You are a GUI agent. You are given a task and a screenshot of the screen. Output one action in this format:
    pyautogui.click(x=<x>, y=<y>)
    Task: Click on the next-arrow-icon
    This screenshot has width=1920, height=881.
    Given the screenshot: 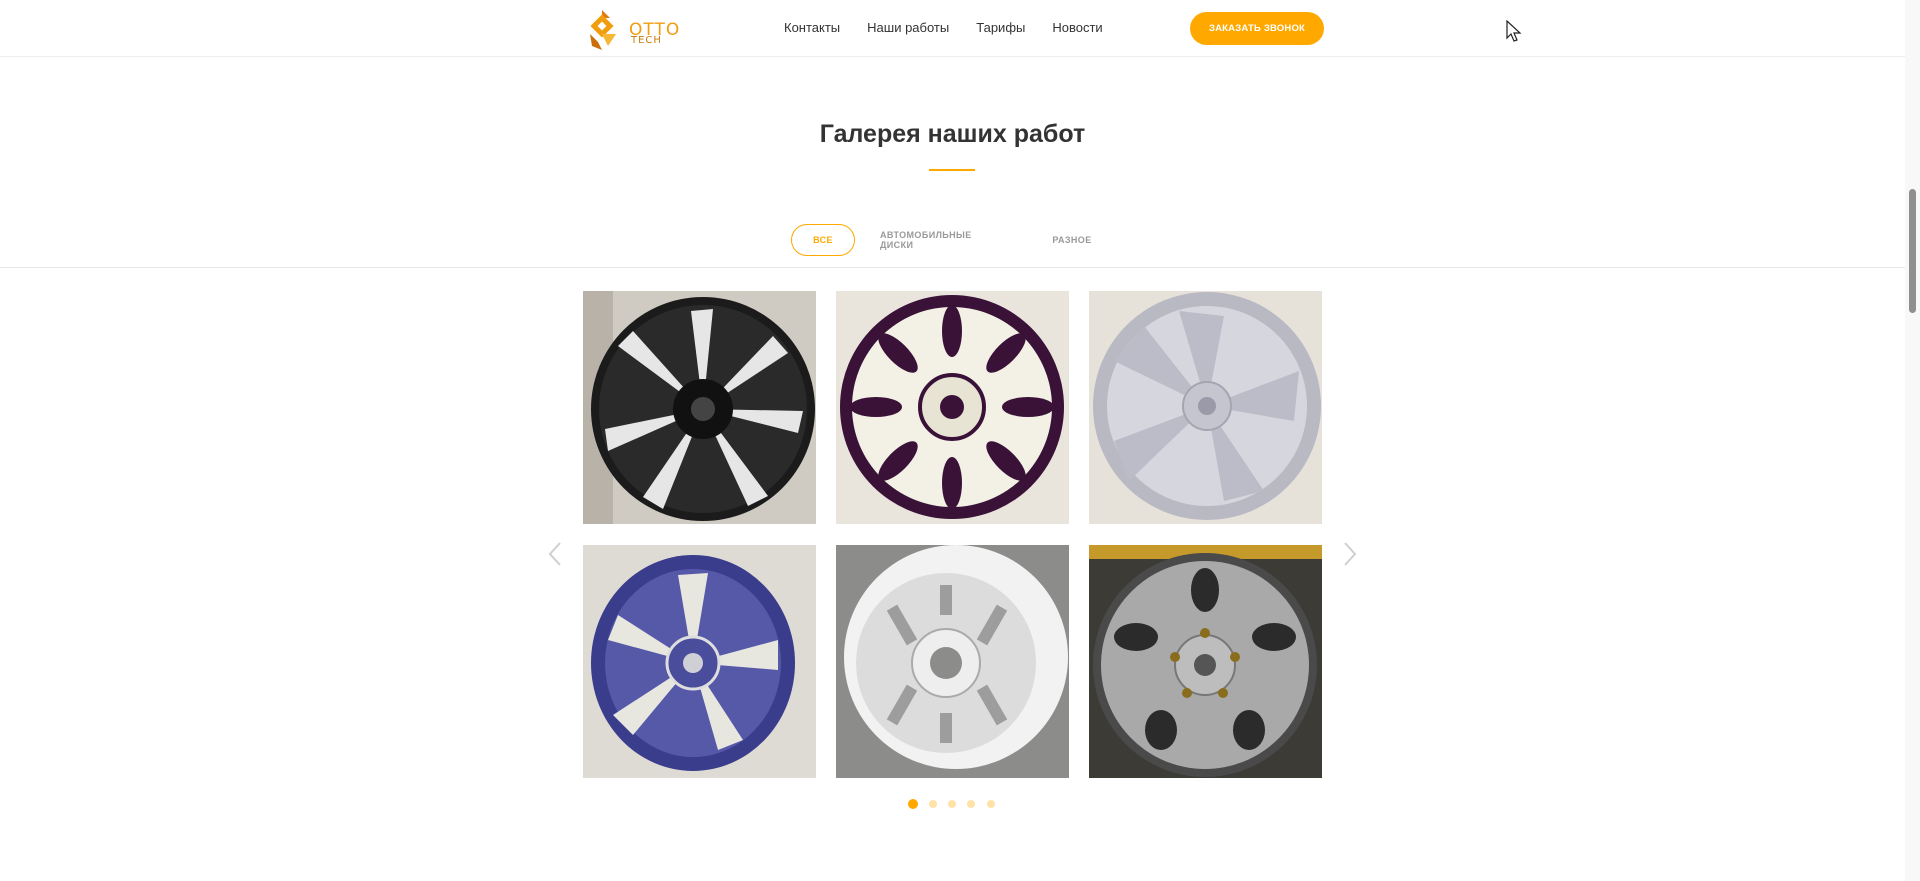 What is the action you would take?
    pyautogui.click(x=1350, y=554)
    